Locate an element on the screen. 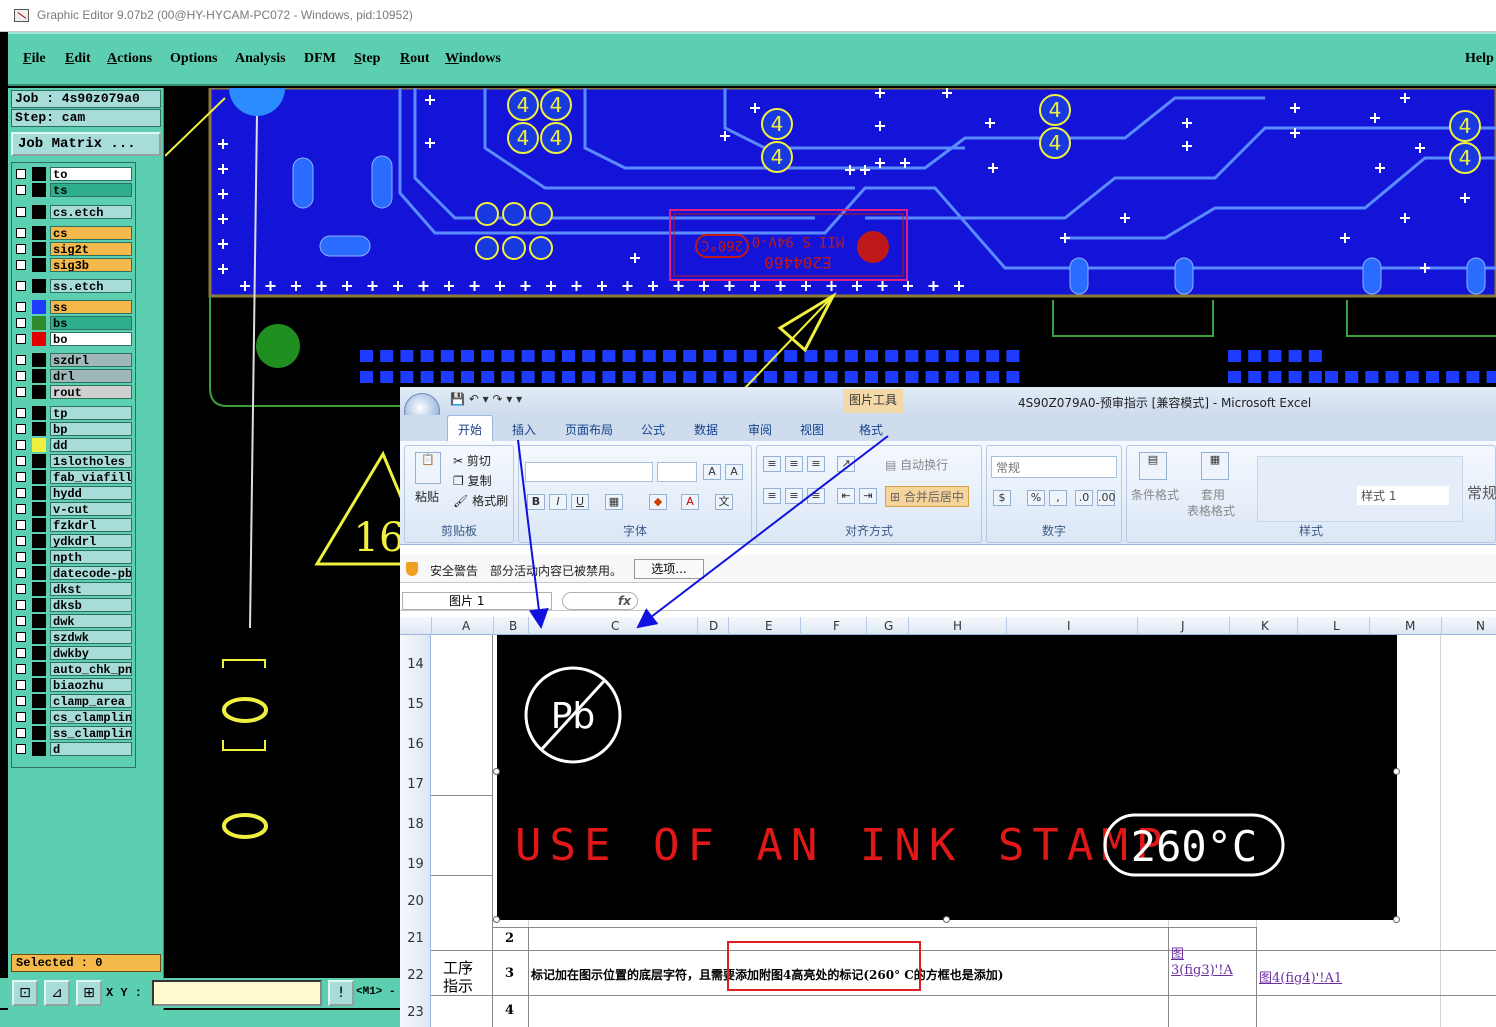  column-header-G: G is located at coordinates (888, 626).